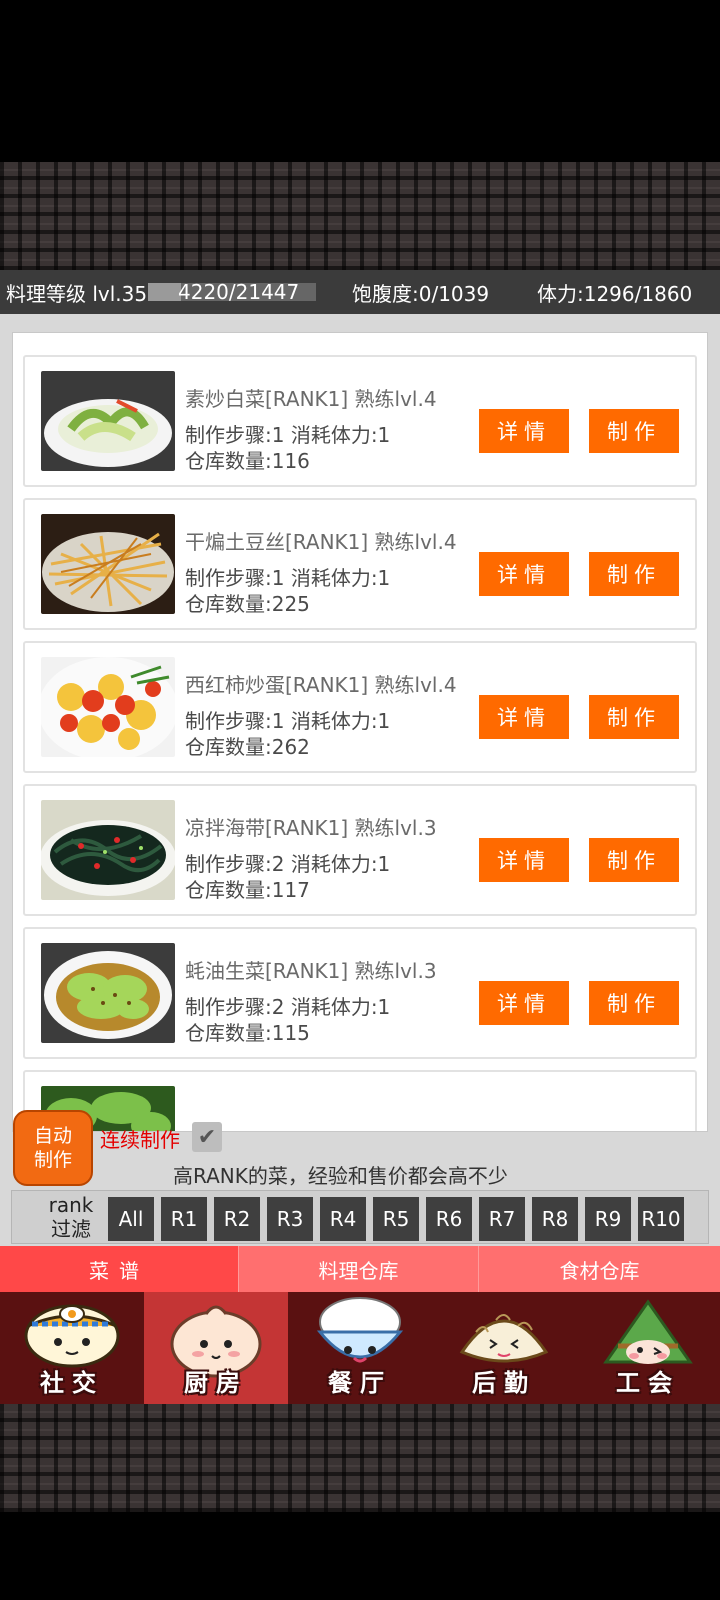  Describe the element at coordinates (71, 1205) in the screenshot. I see `rank-filter-label-1: rank` at that location.